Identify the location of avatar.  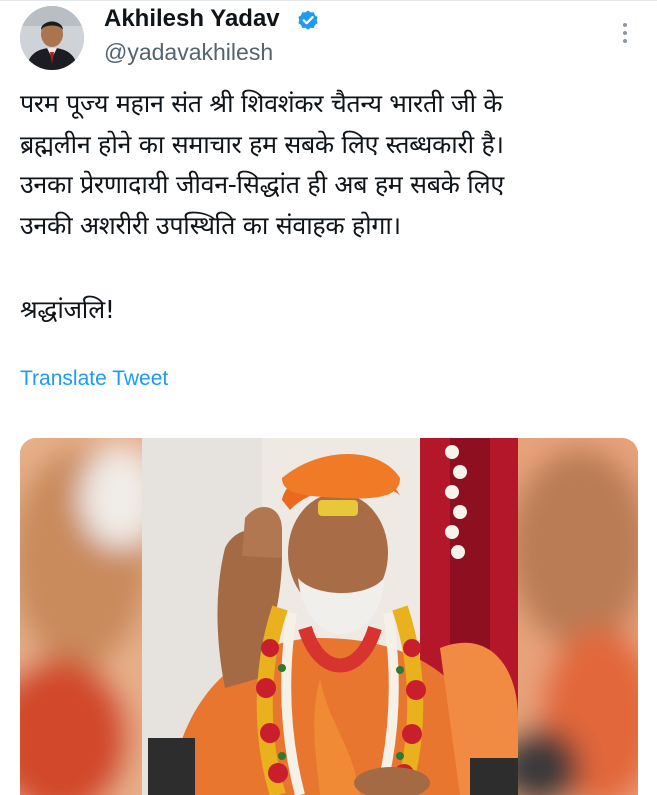
(52, 38).